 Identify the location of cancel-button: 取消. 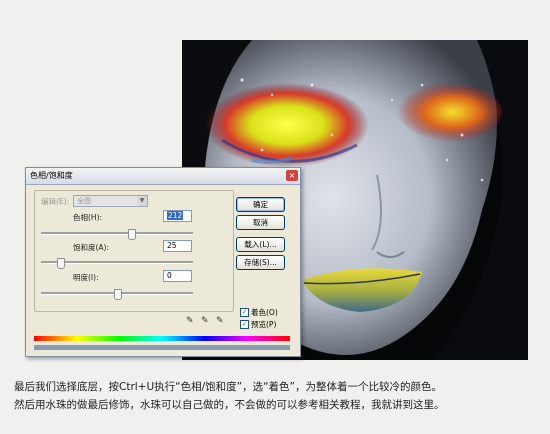
(260, 222).